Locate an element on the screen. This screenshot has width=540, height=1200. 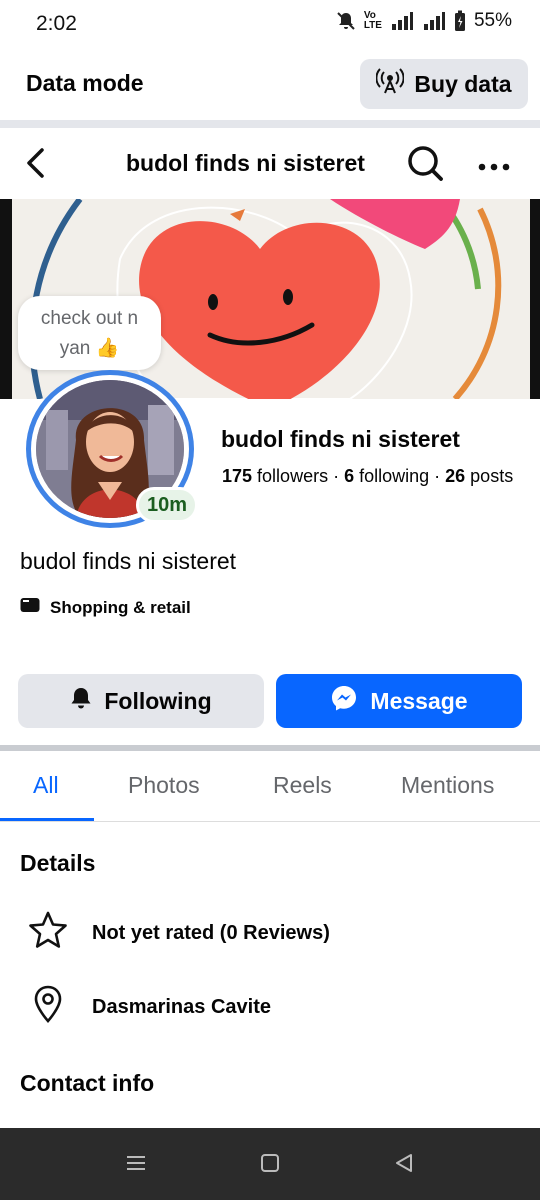
rating-row: Not yet rated (0 Reviews) is located at coordinates (179, 933).